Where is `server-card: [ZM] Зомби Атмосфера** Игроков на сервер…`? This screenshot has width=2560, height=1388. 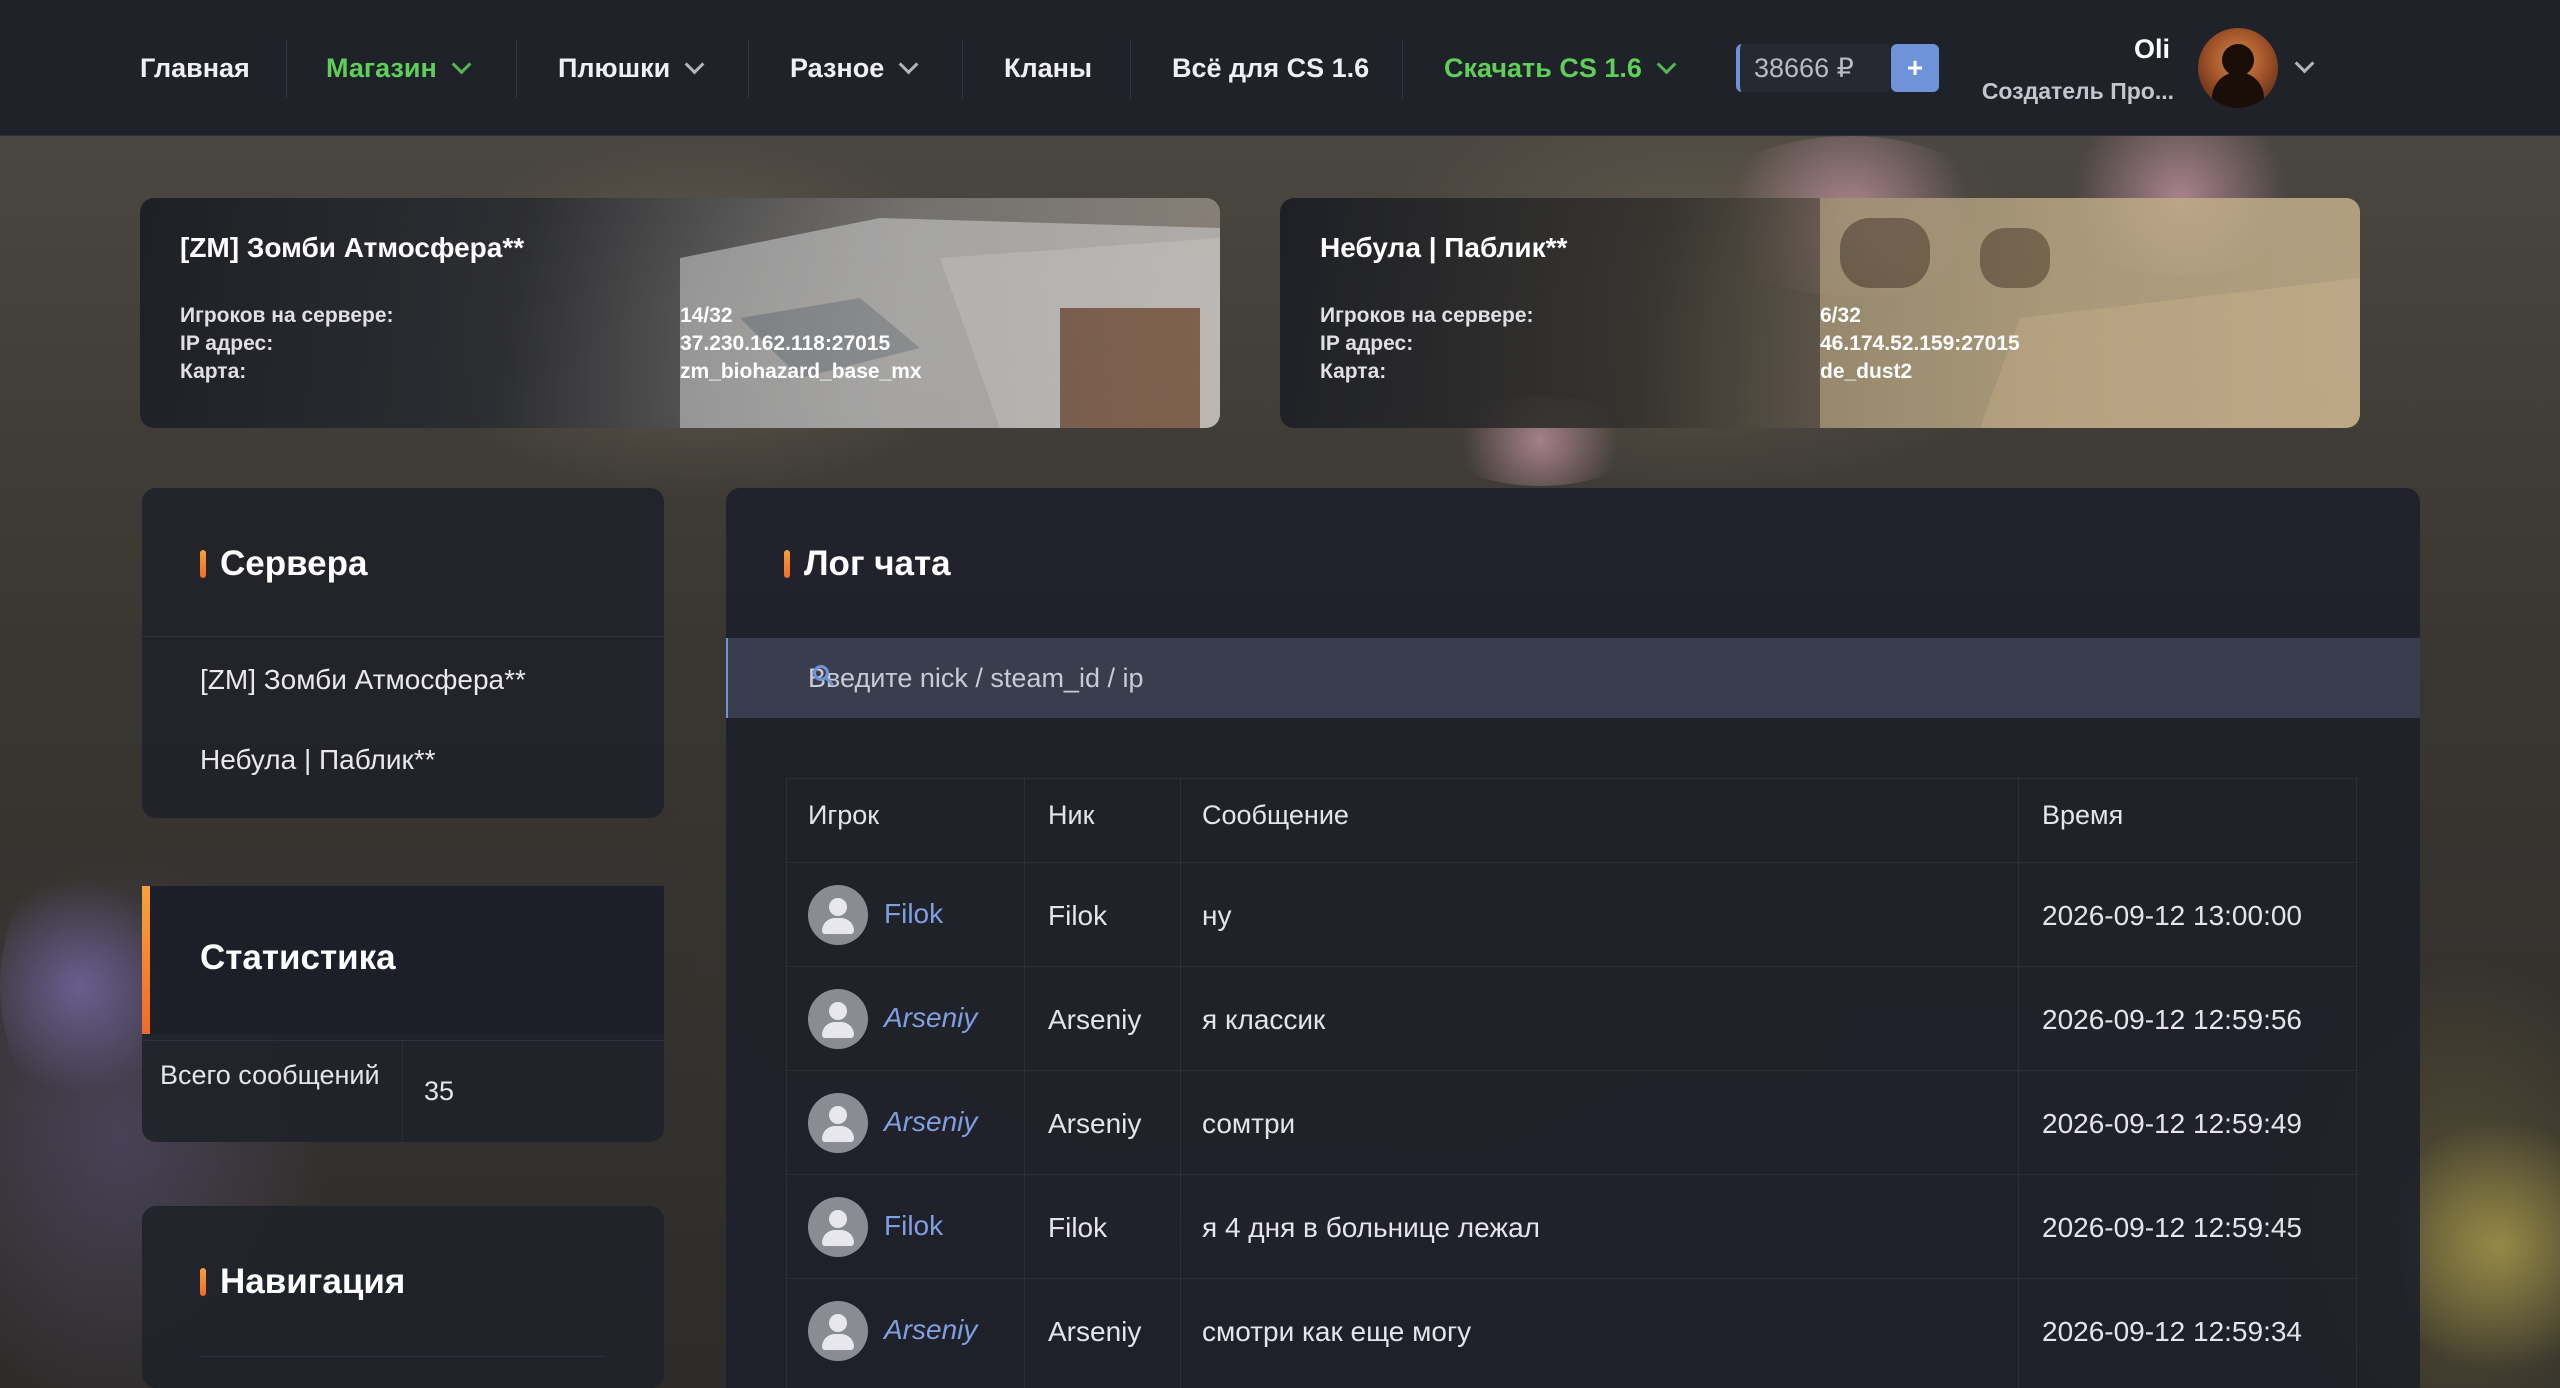
server-card: [ZM] Зомби Атмосфера** Игроков на сервер… is located at coordinates (680, 313).